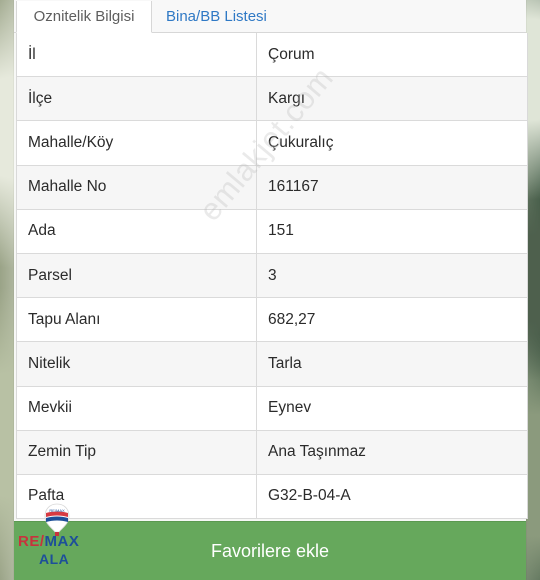  Describe the element at coordinates (84, 17) in the screenshot. I see `tab-oznitelik-bilgisi: Oznitelik Bilgisi` at that location.